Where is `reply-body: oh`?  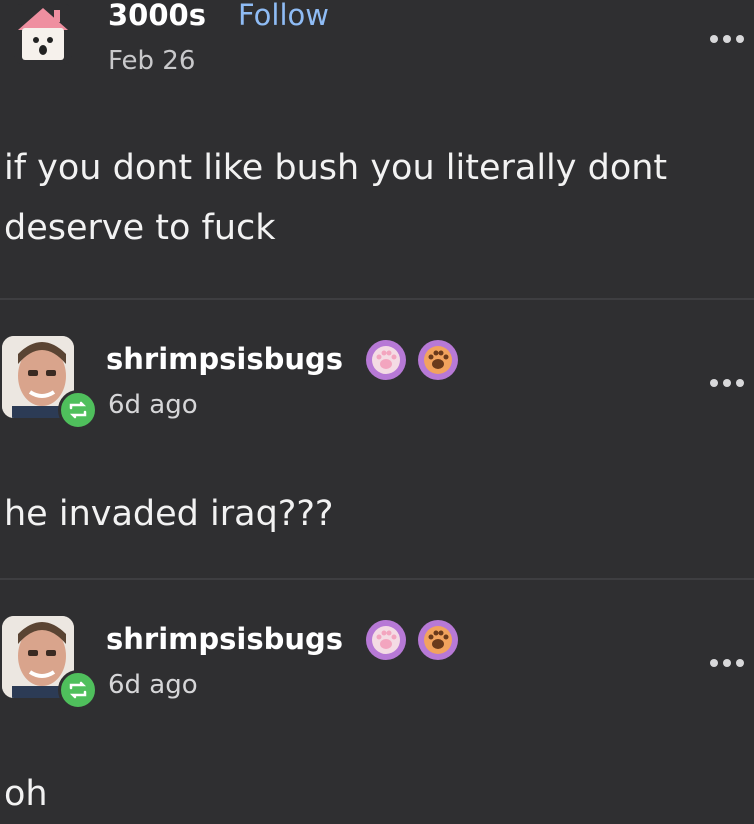
reply-body: oh is located at coordinates (26, 794).